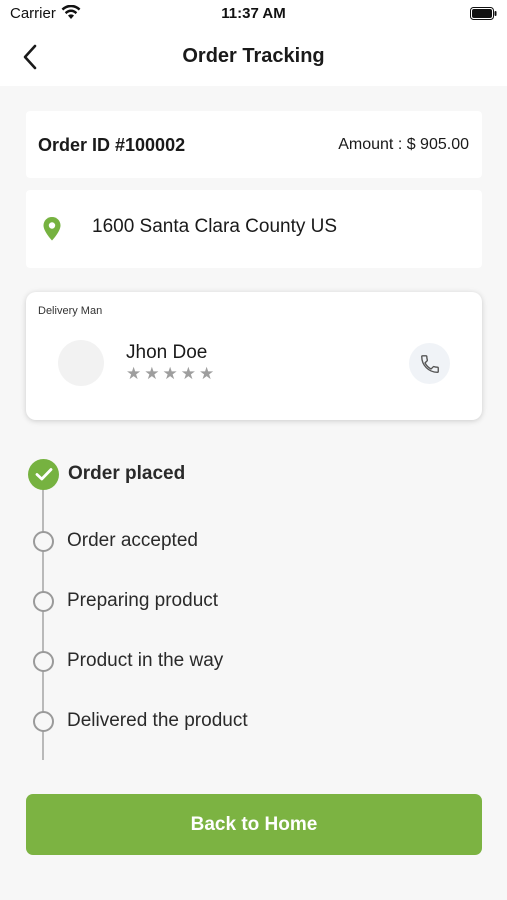 Image resolution: width=507 pixels, height=900 pixels. Describe the element at coordinates (70, 311) in the screenshot. I see `delivery-man-label: Delivery Man` at that location.